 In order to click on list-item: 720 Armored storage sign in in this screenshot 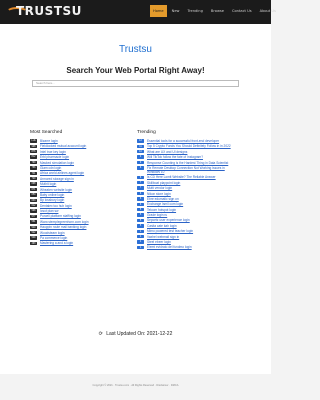, I will do `click(85, 179)`.